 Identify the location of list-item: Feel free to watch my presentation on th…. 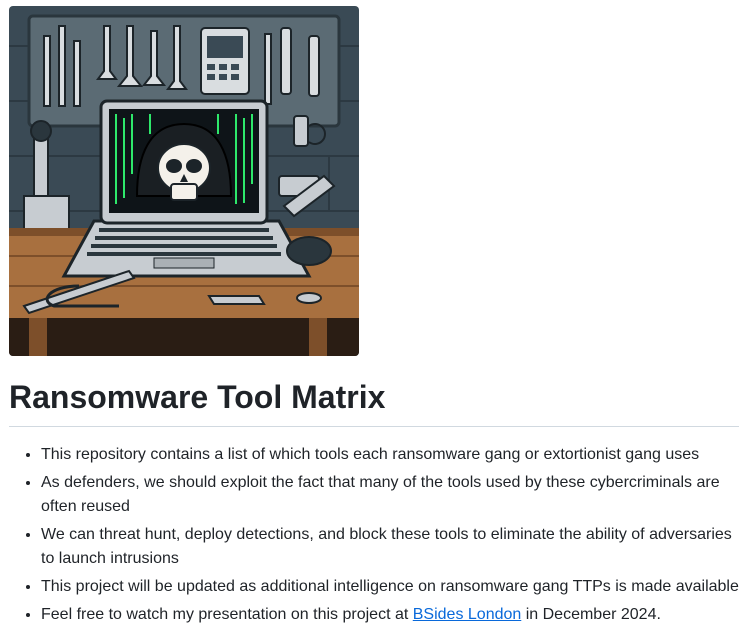
(390, 615).